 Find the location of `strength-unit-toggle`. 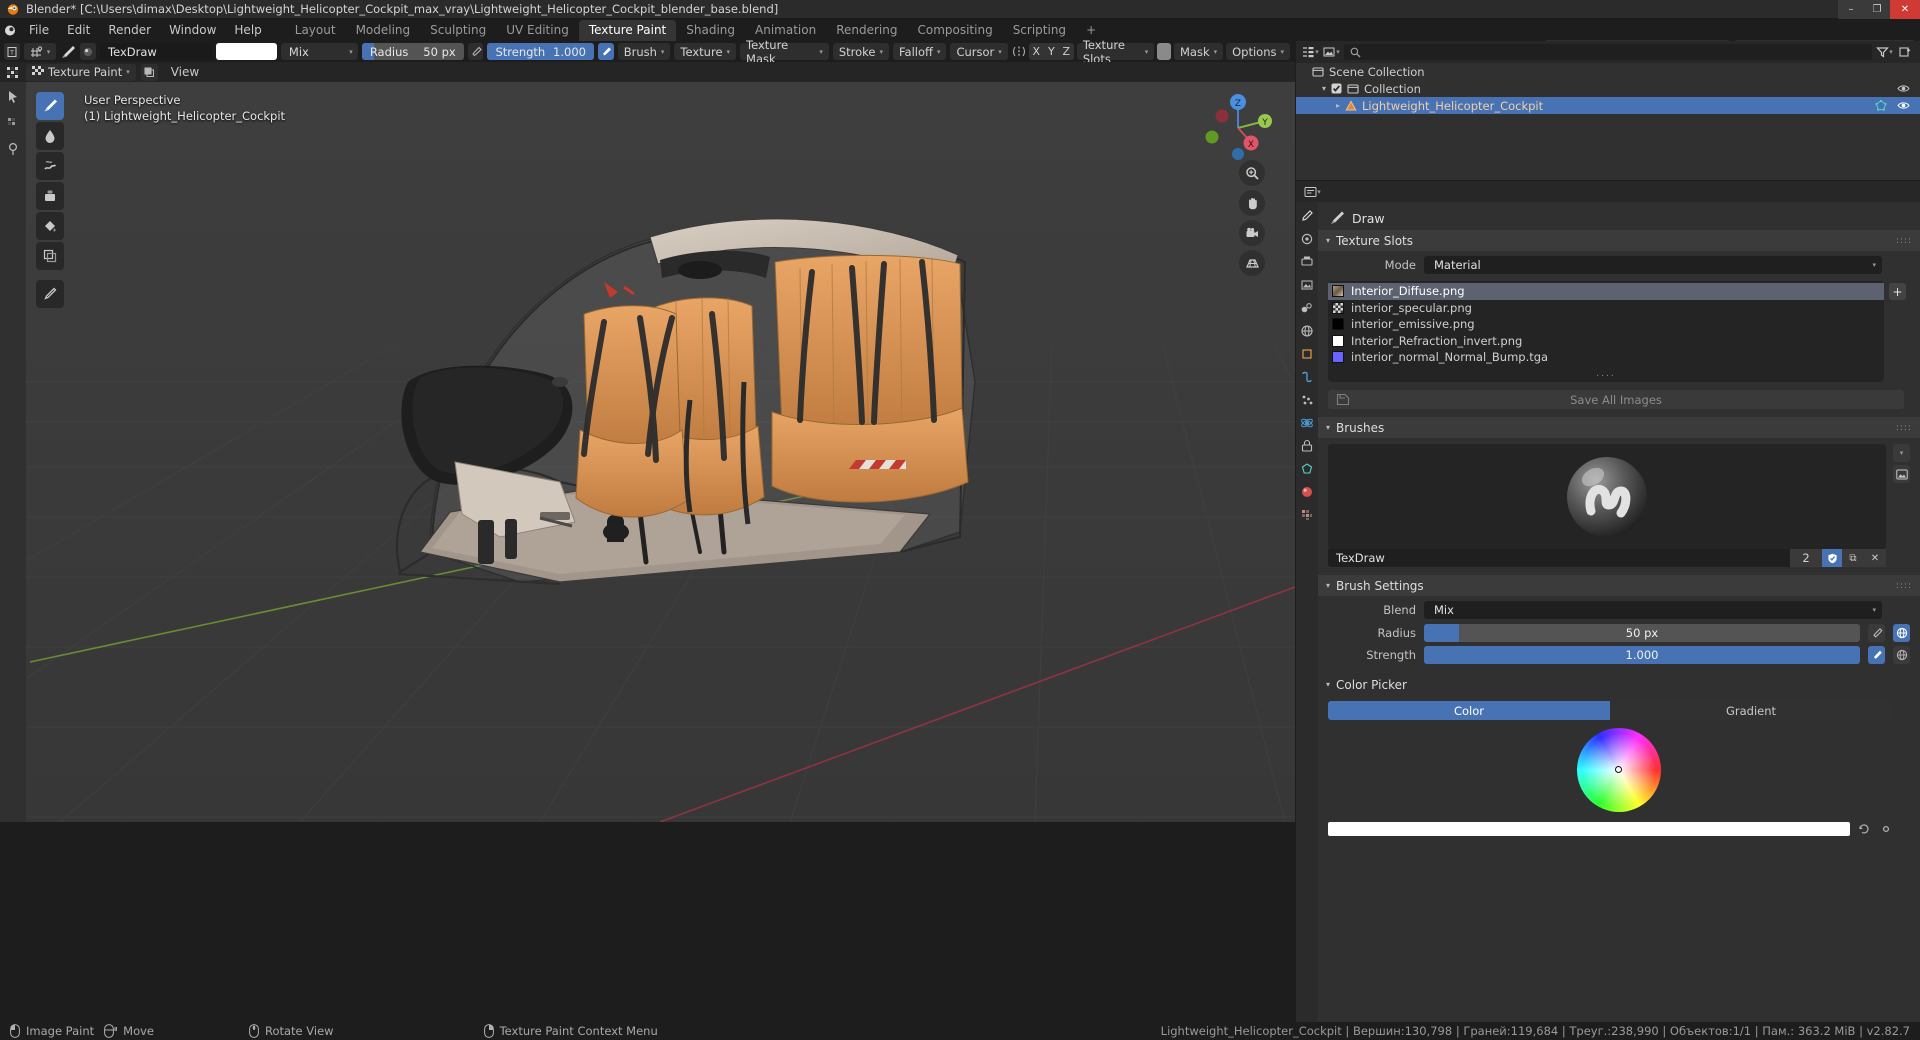

strength-unit-toggle is located at coordinates (1901, 655).